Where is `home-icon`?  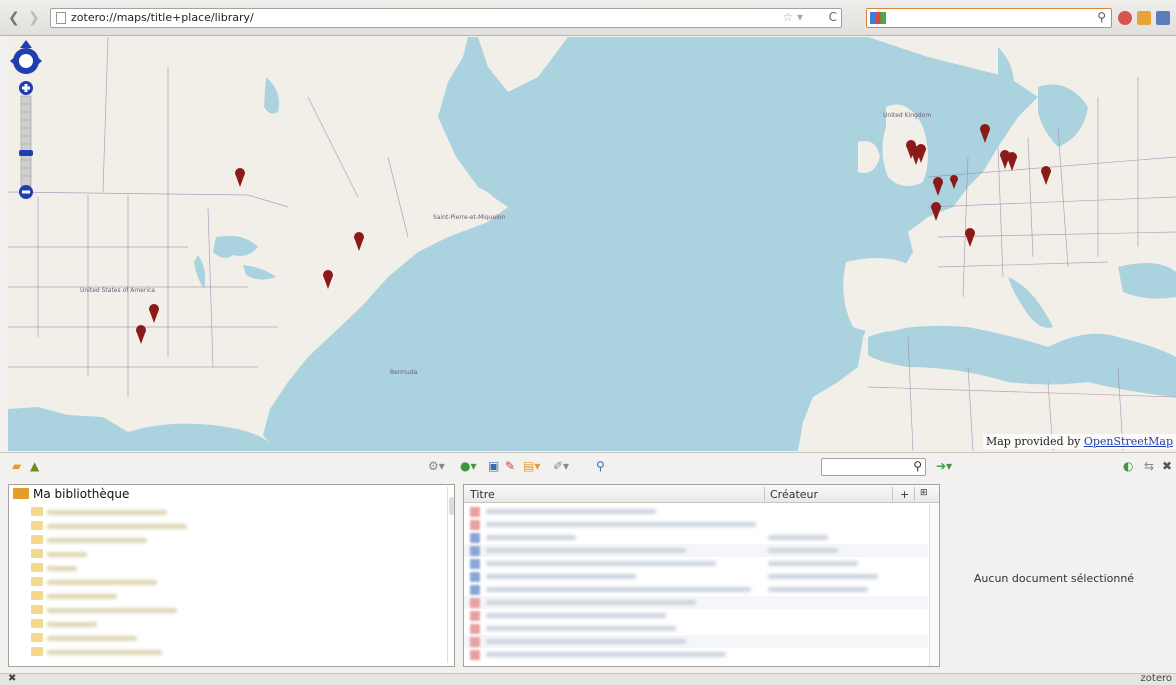
home-icon is located at coordinates (1144, 18).